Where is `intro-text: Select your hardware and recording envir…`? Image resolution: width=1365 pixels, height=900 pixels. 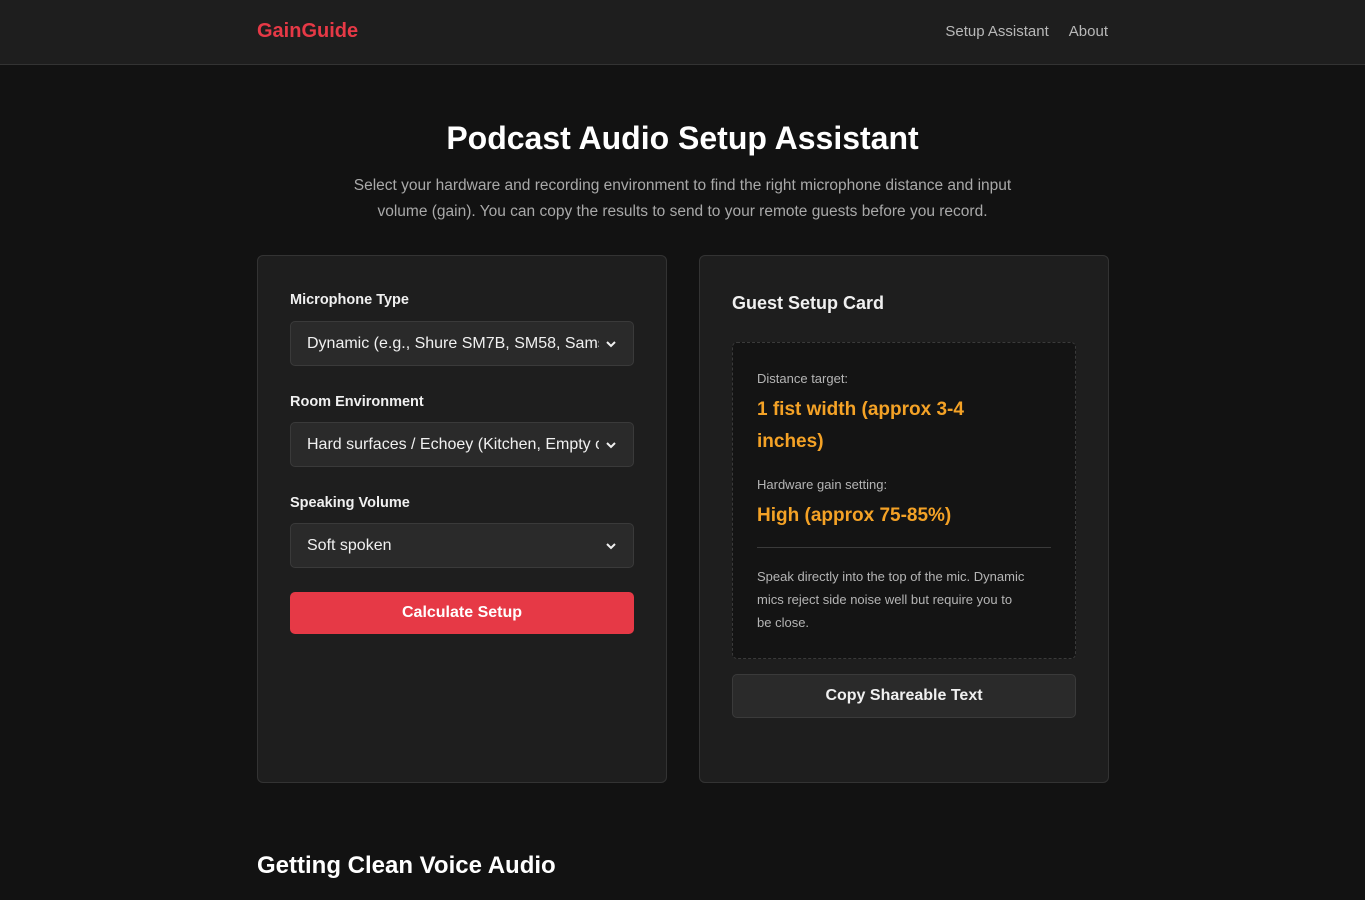
intro-text: Select your hardware and recording envir… is located at coordinates (682, 198).